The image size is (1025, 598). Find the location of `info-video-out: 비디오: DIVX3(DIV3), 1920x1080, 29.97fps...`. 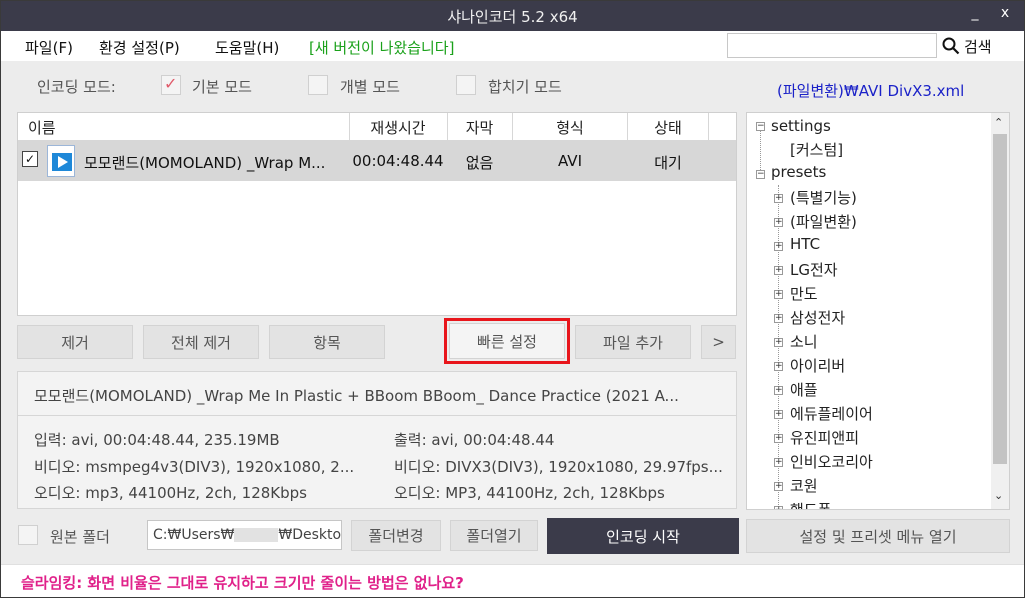

info-video-out: 비디오: DIVX3(DIV3), 1920x1080, 29.97fps... is located at coordinates (558, 467).